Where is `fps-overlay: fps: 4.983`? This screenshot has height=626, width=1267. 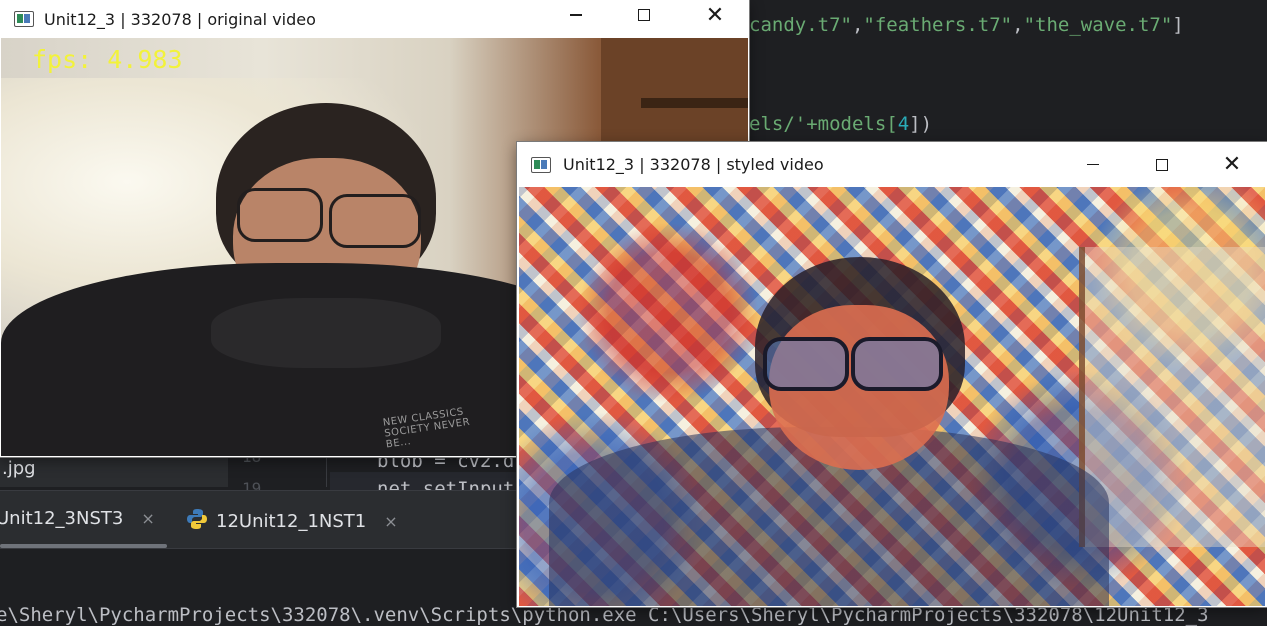
fps-overlay: fps: 4.983 is located at coordinates (107, 59).